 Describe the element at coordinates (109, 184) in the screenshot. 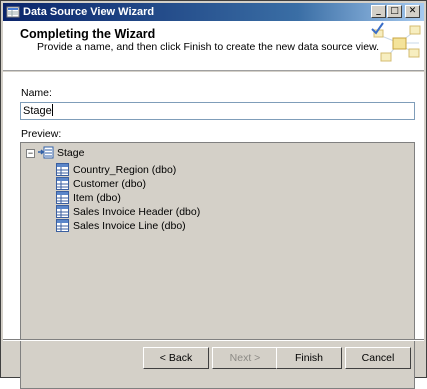

I see `tree-item-label: Customer (dbo)` at that location.